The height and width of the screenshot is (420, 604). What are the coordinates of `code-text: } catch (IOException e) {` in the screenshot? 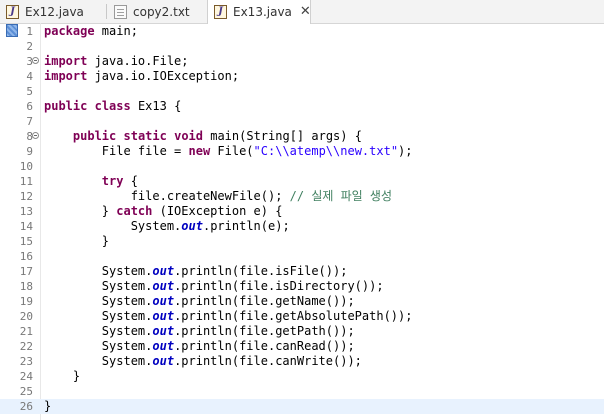 It's located at (163, 211).